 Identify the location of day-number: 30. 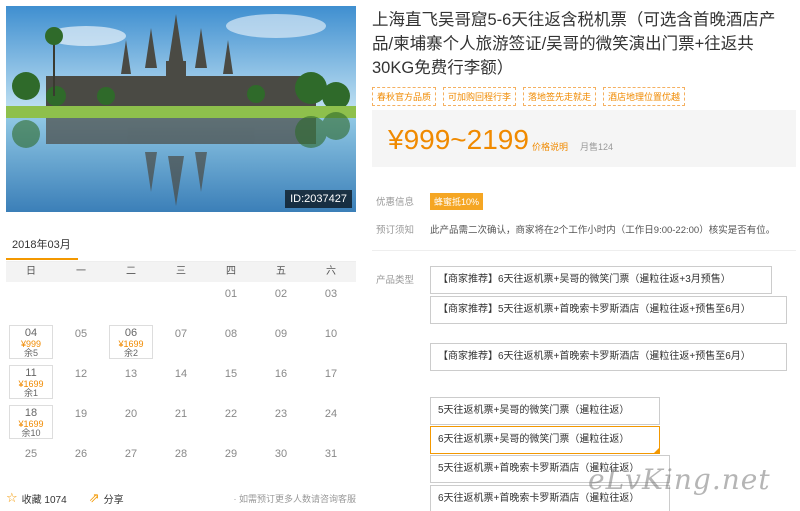
(281, 454).